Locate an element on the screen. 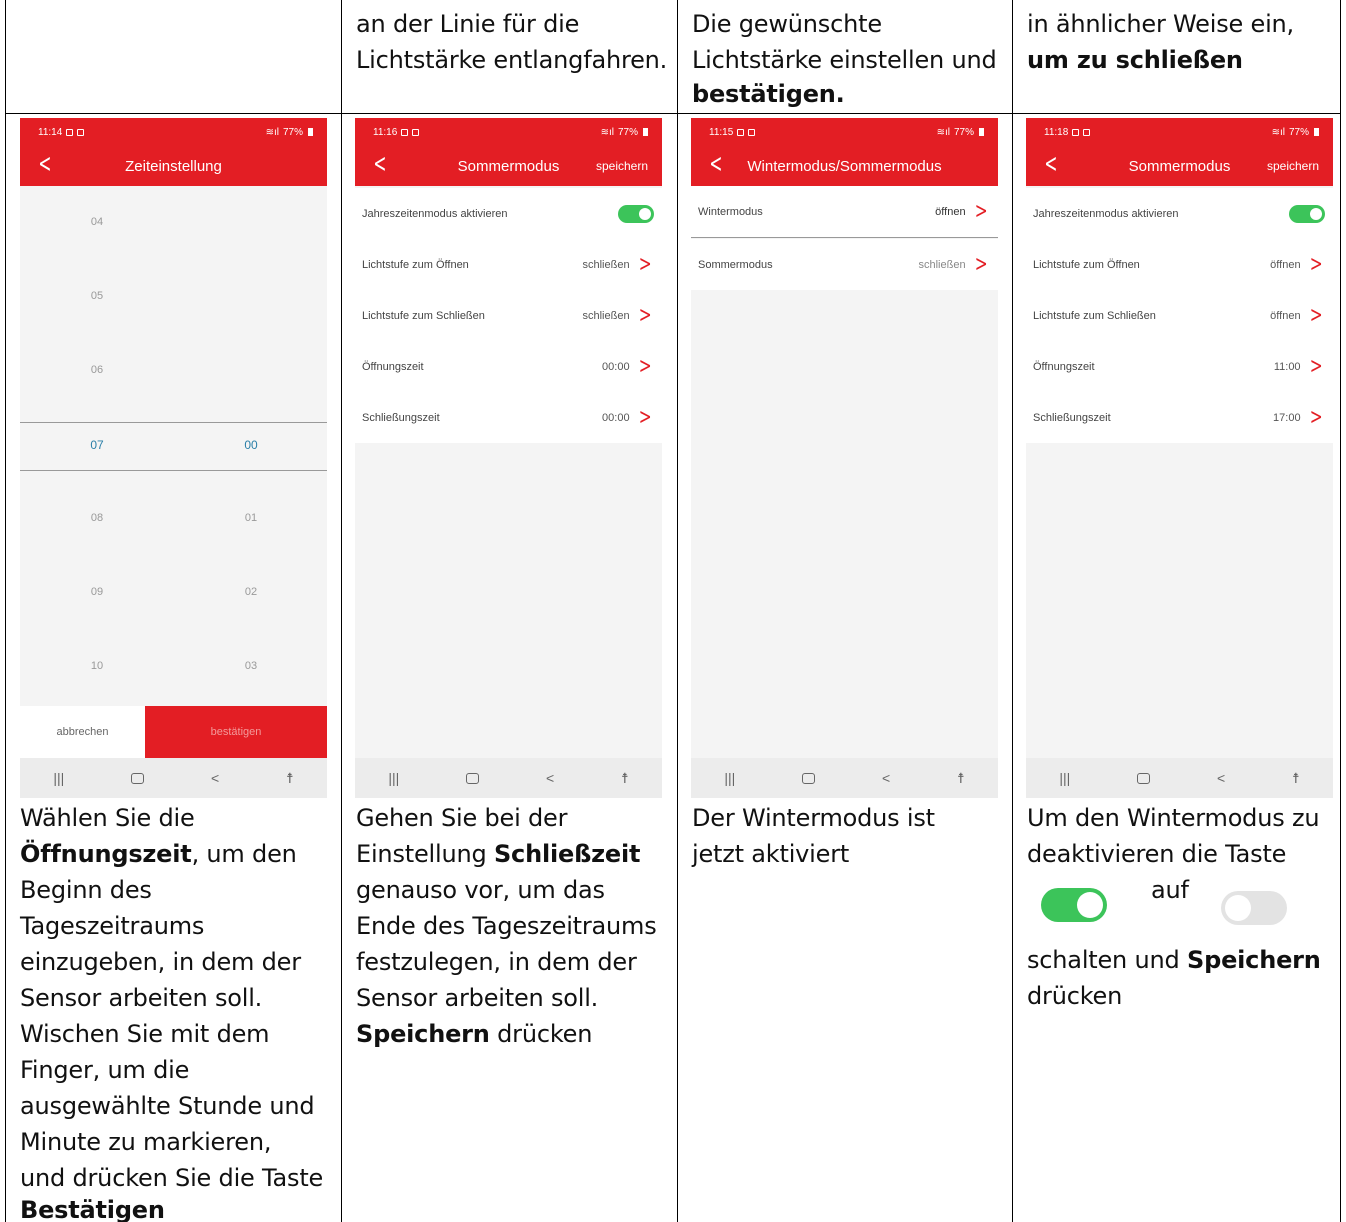  minute-option: 02 is located at coordinates (251, 592).